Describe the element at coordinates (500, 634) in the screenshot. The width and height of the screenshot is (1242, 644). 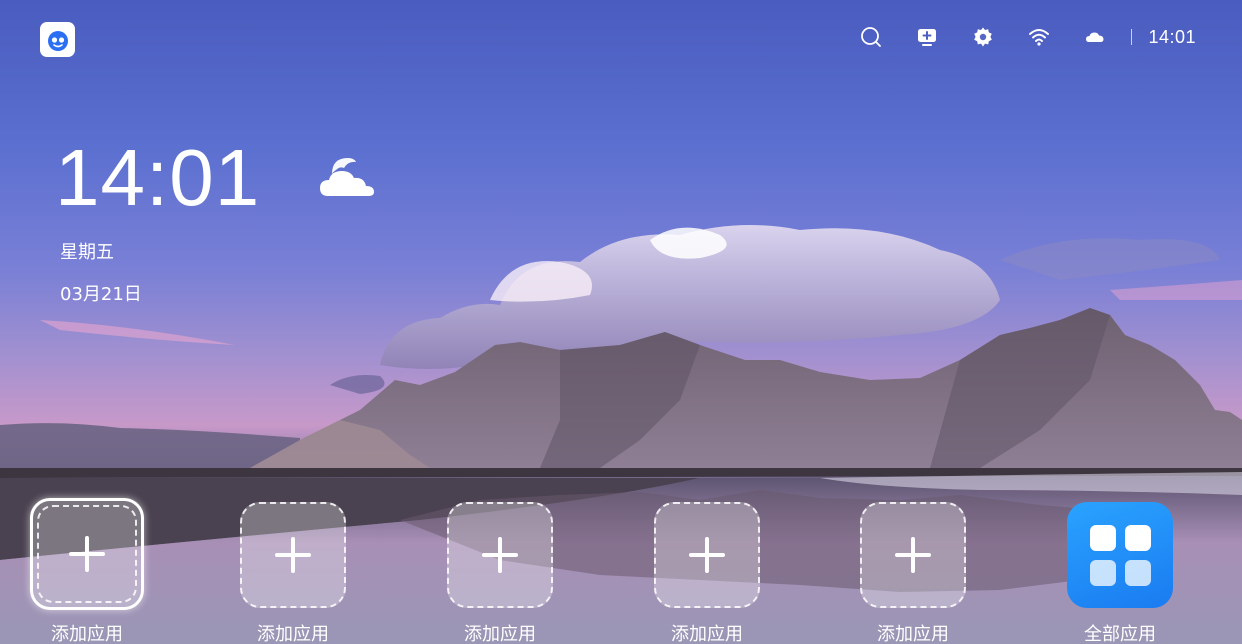
I see `add-app-label-3: 添加应用` at that location.